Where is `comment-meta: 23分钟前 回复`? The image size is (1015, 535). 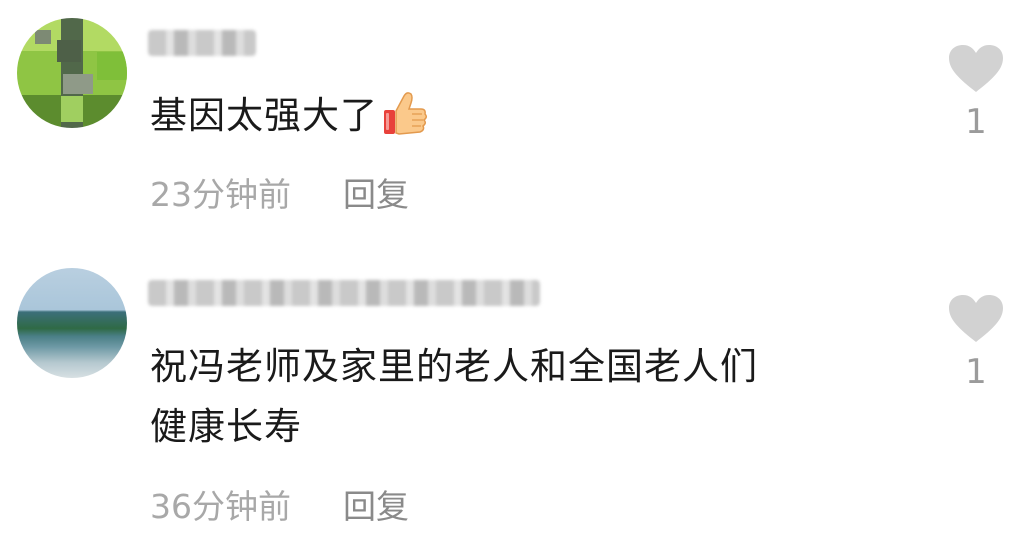
comment-meta: 23分钟前 回复 is located at coordinates (279, 192).